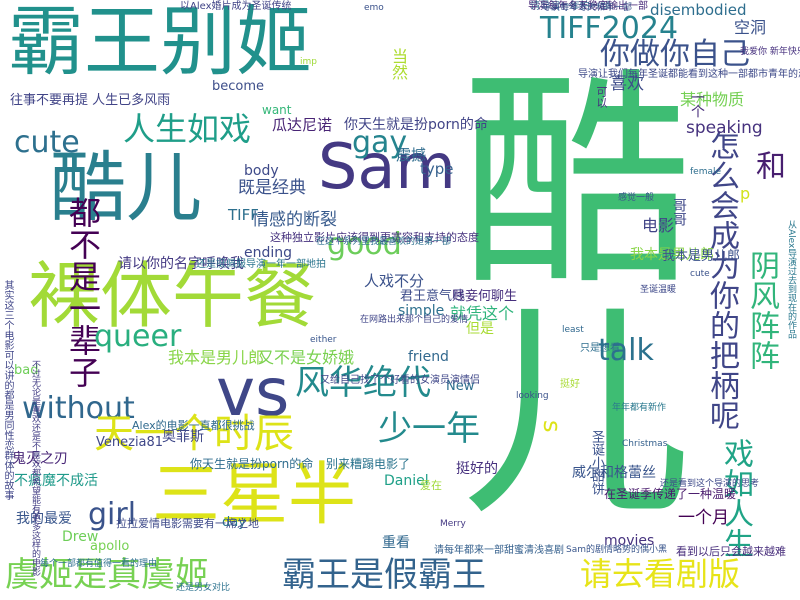 This screenshot has height=600, width=800. Describe the element at coordinates (791, 279) in the screenshot. I see `word: 从Alex导演过去到现在的作品` at that location.